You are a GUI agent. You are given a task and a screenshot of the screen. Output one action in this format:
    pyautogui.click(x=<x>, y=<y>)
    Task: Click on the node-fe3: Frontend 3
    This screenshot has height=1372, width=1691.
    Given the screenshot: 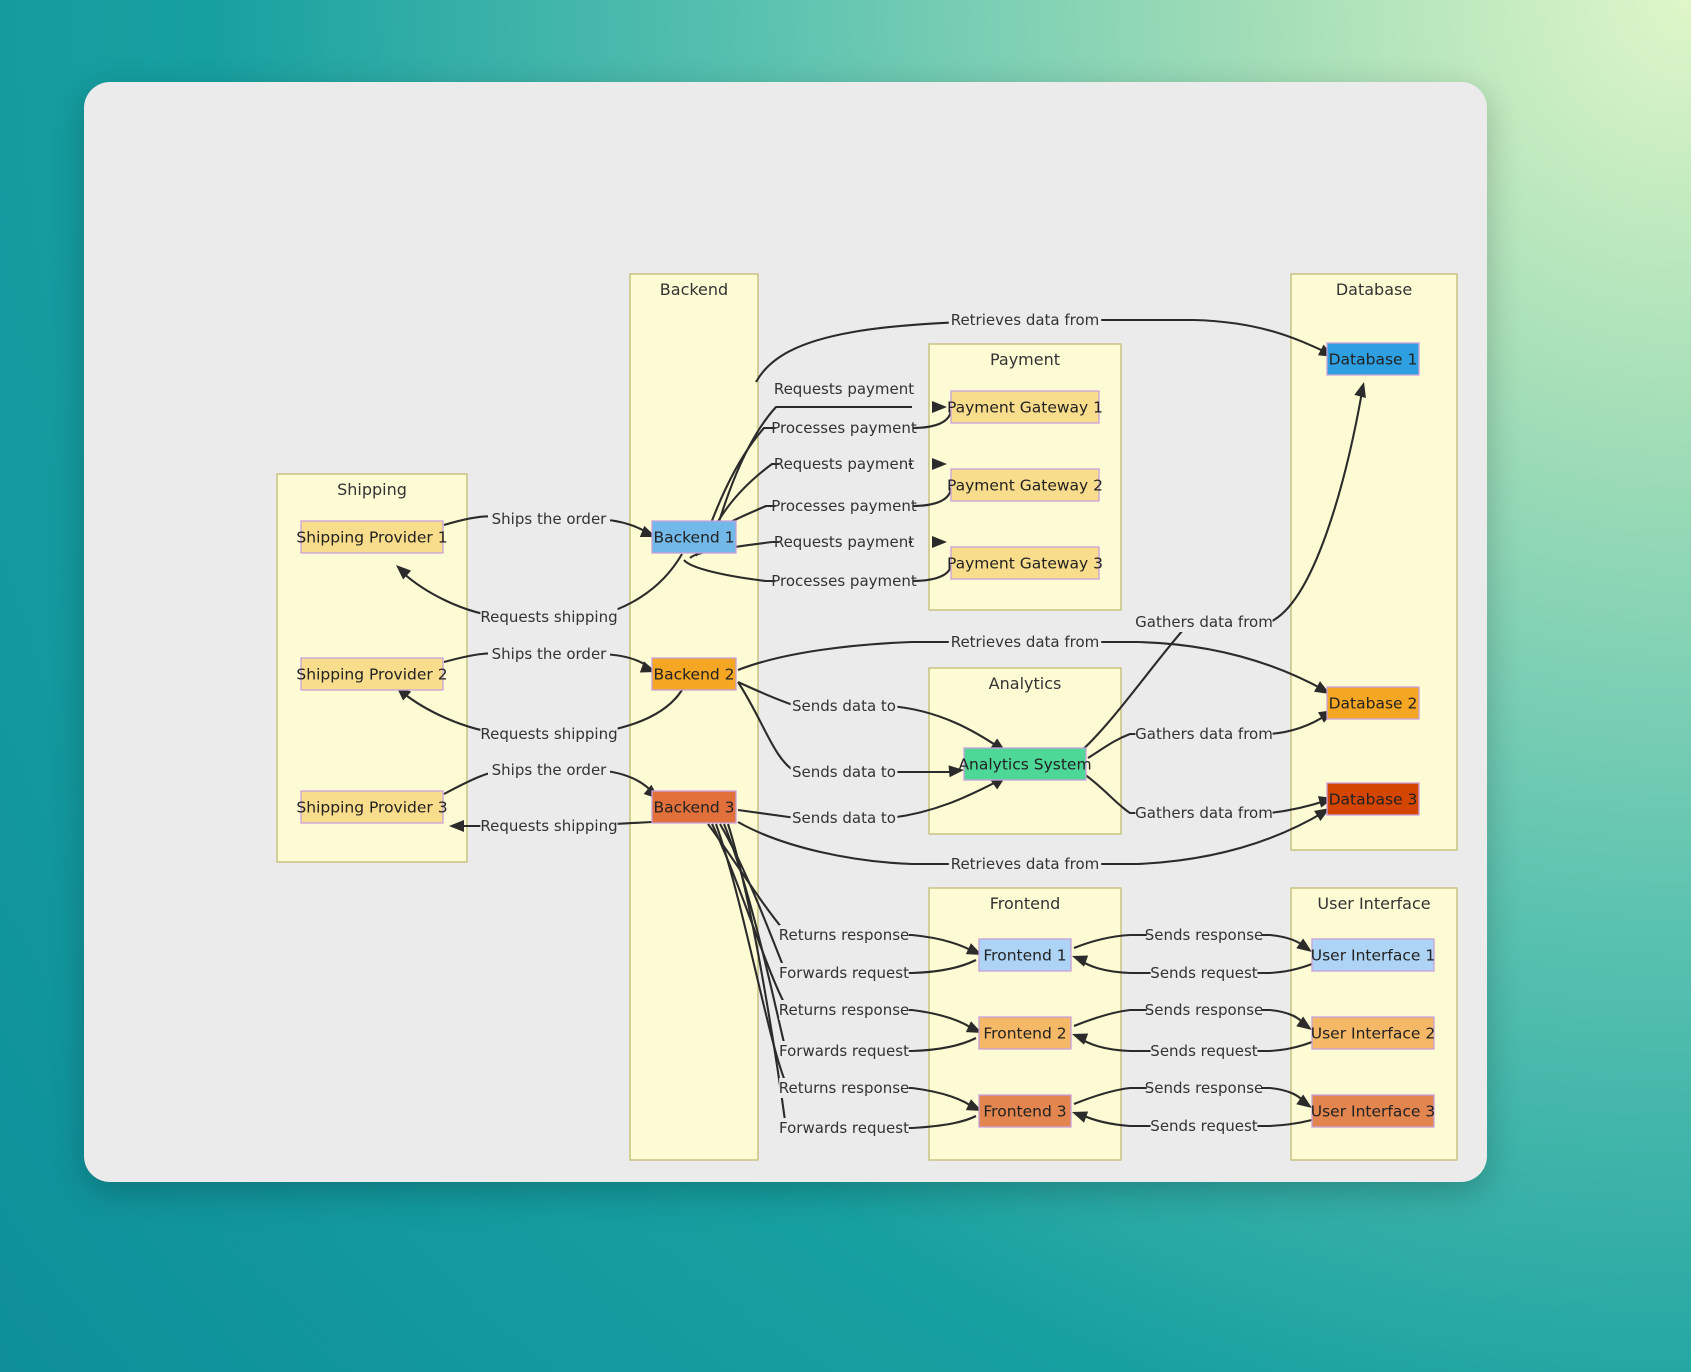 What is the action you would take?
    pyautogui.click(x=1025, y=1111)
    